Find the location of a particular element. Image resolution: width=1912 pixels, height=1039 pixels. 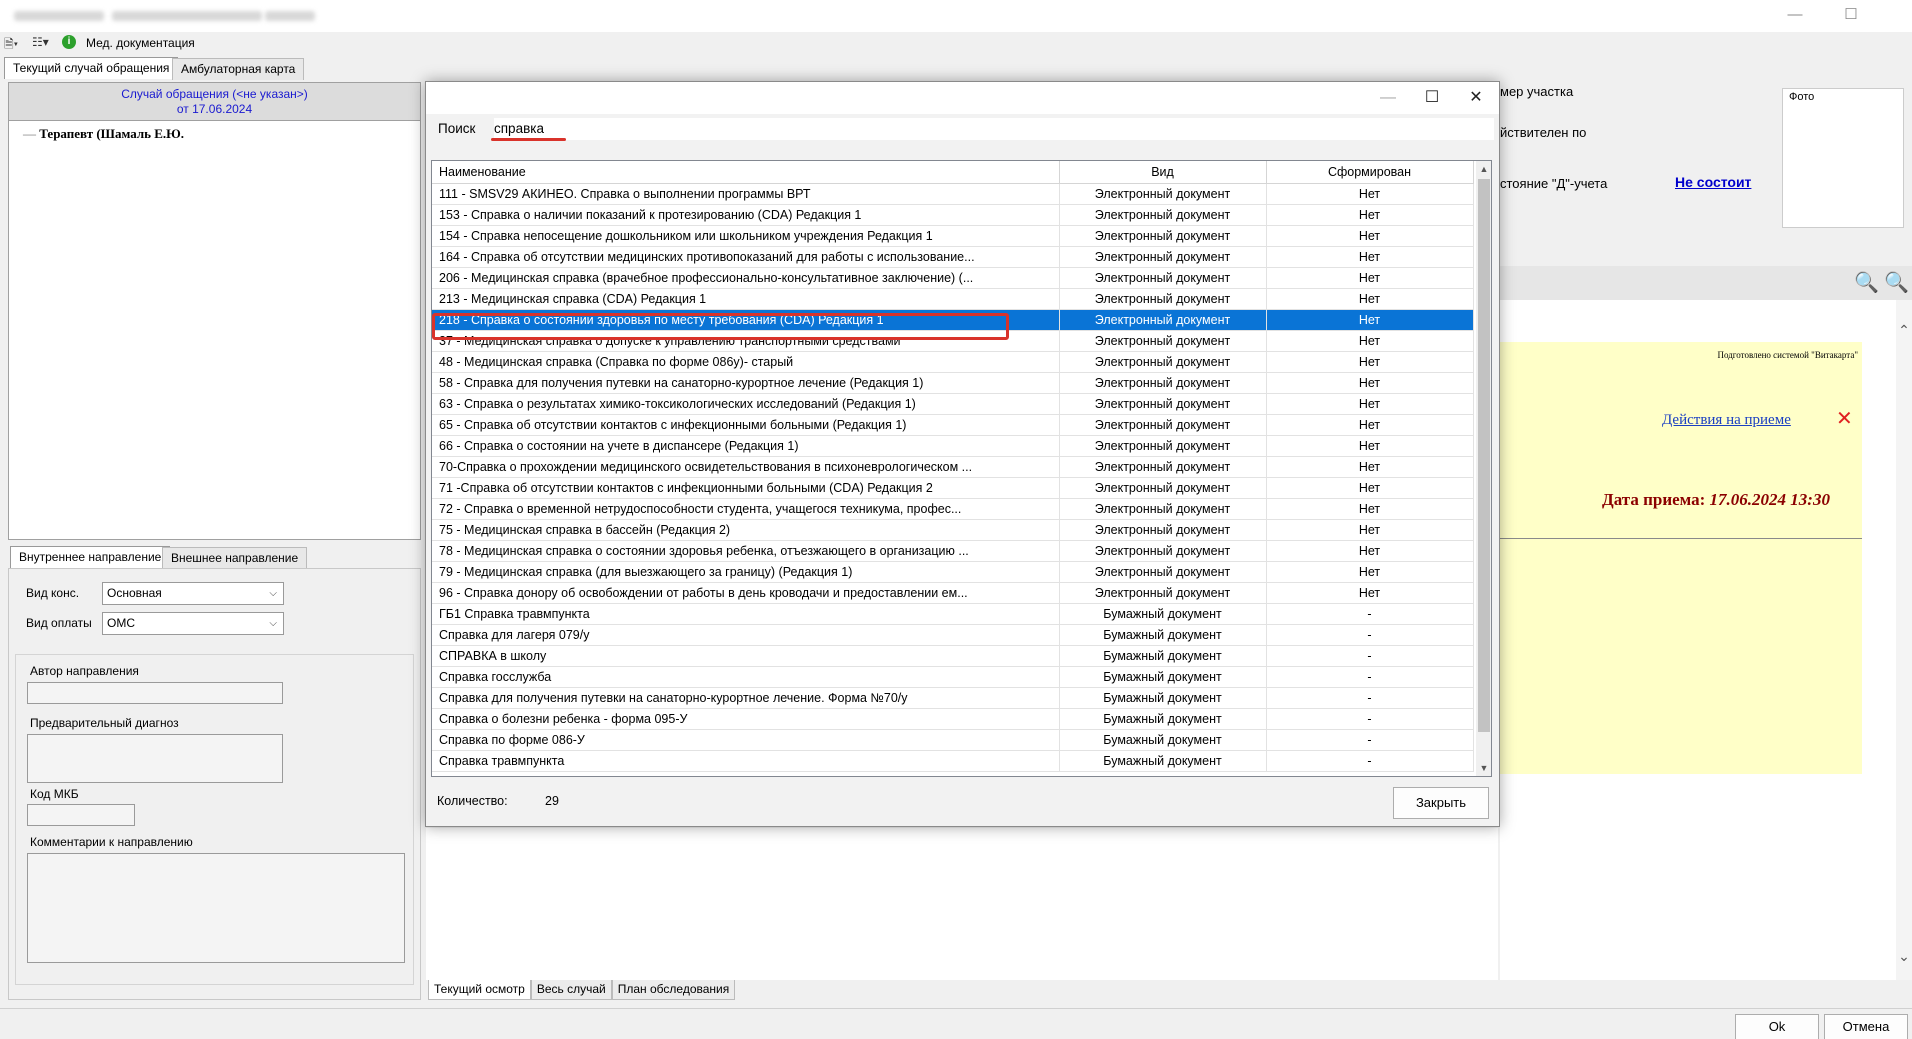

ne-sostoit-link: Не состоит is located at coordinates (1713, 182).